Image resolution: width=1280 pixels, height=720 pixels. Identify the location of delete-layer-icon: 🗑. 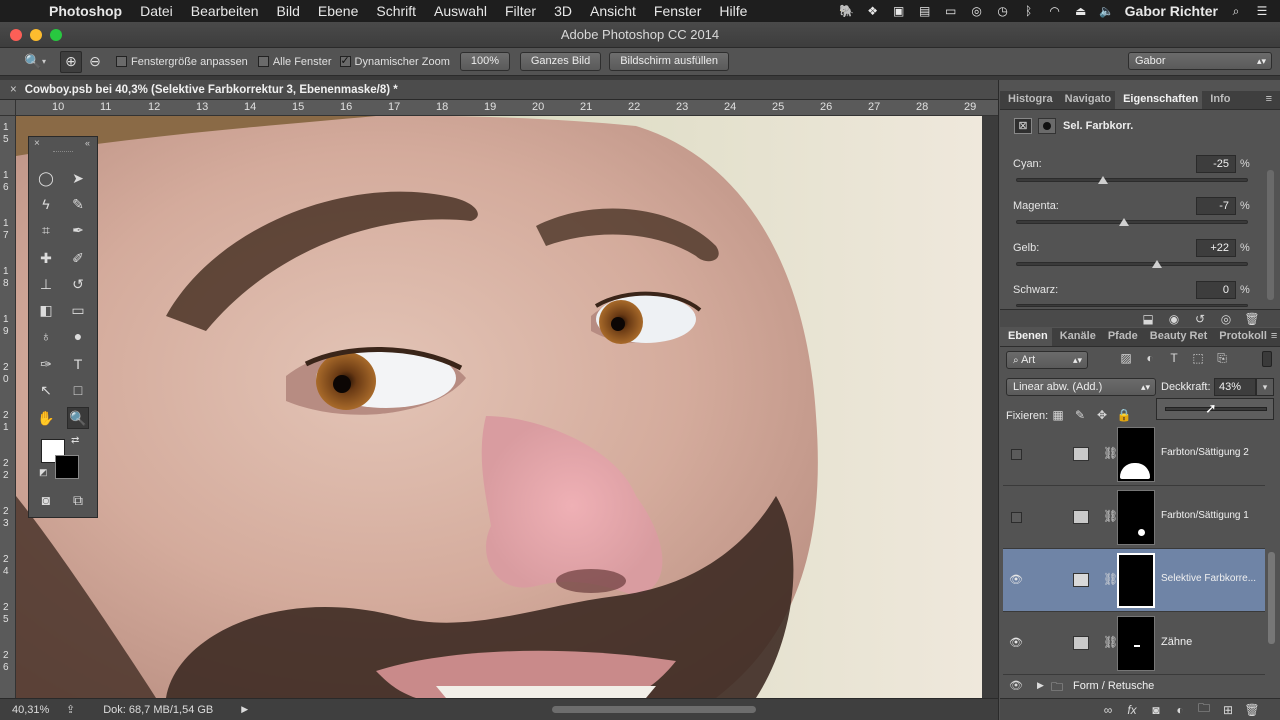
(1252, 710).